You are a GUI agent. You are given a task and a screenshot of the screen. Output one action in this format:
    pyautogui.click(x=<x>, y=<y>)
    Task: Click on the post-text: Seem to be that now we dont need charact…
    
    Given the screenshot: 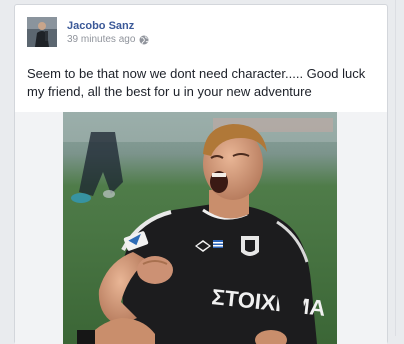 What is the action you would take?
    pyautogui.click(x=196, y=82)
    